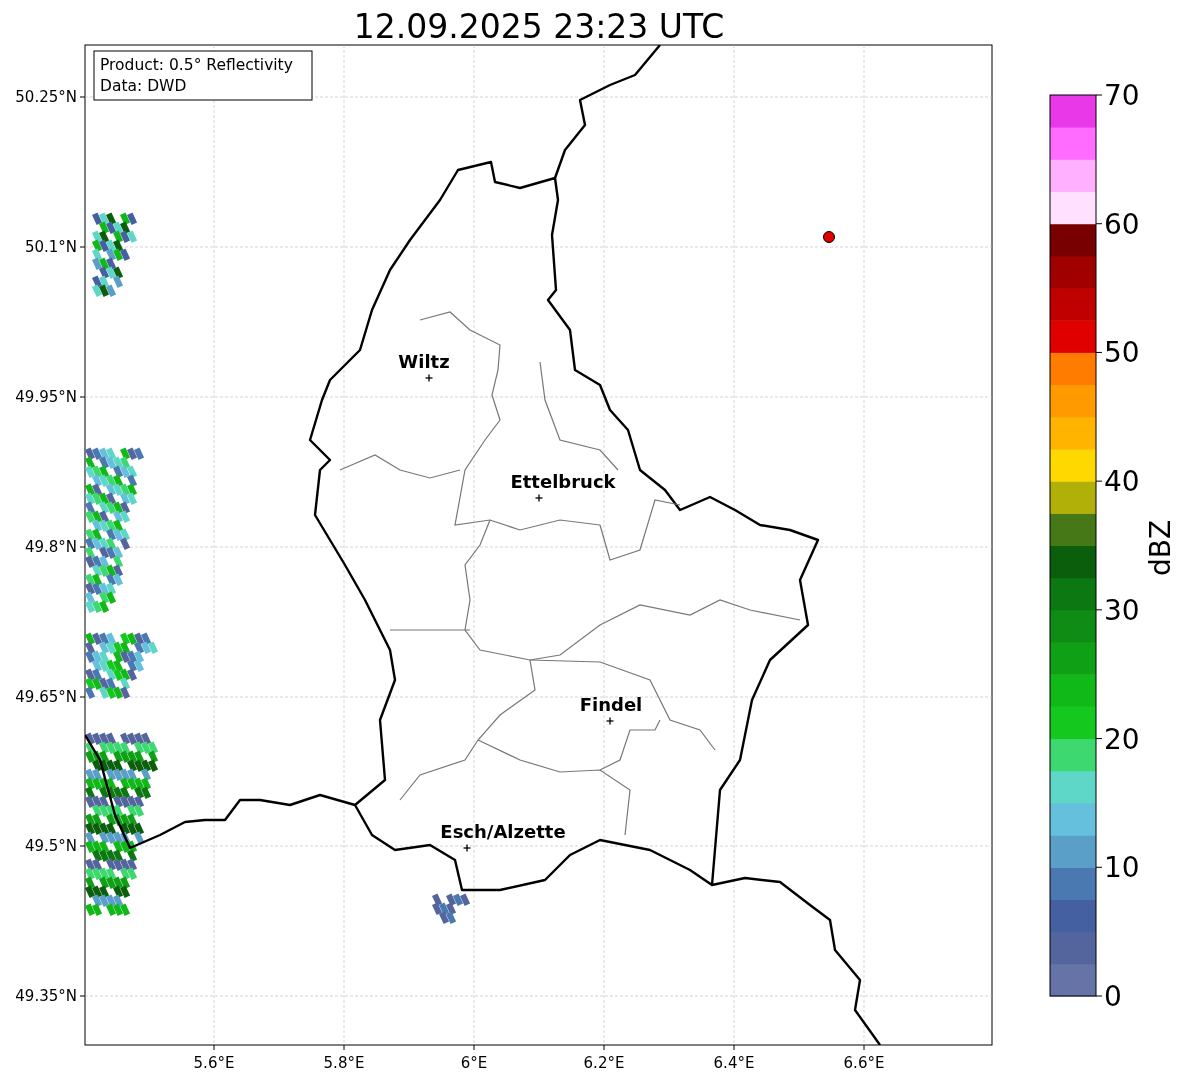  I want to click on longitude-label: 6.2°E, so click(604, 1063).